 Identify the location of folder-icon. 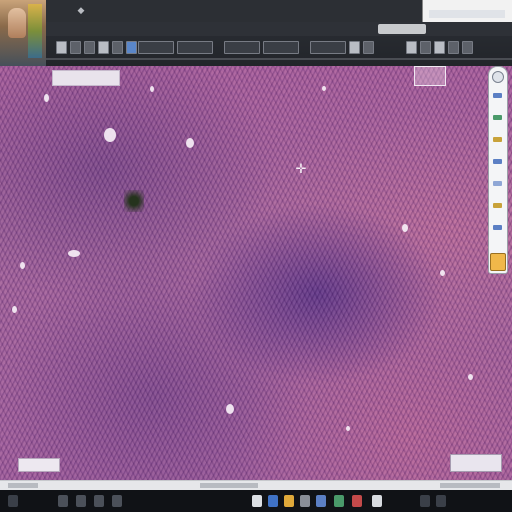
(289, 501).